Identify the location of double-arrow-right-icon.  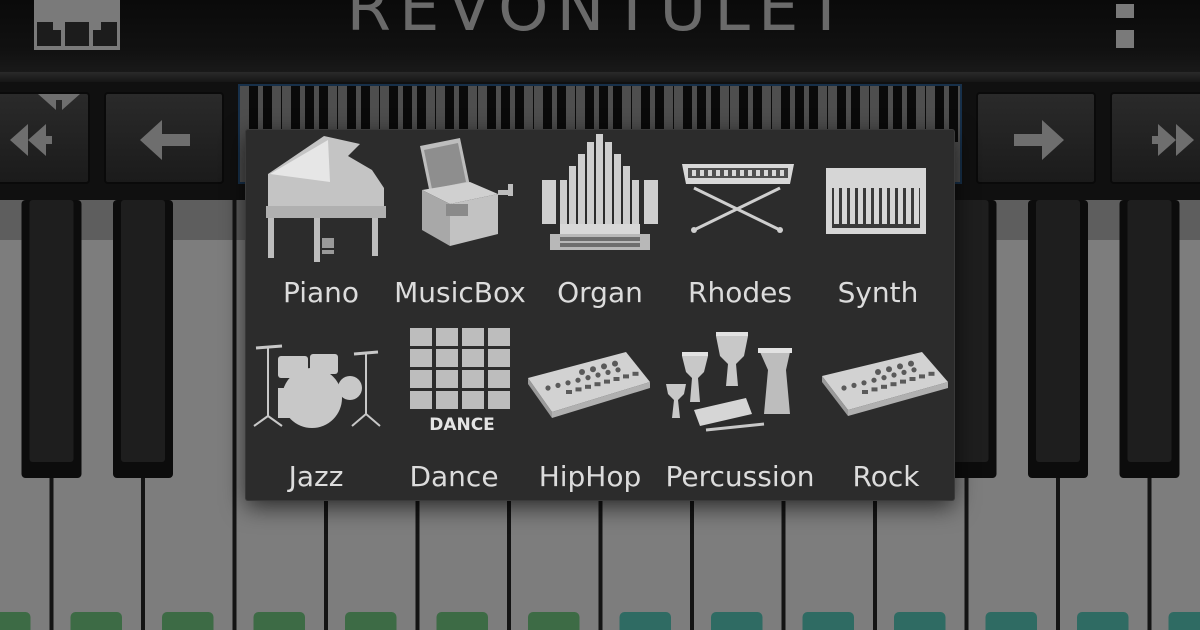
(1173, 140).